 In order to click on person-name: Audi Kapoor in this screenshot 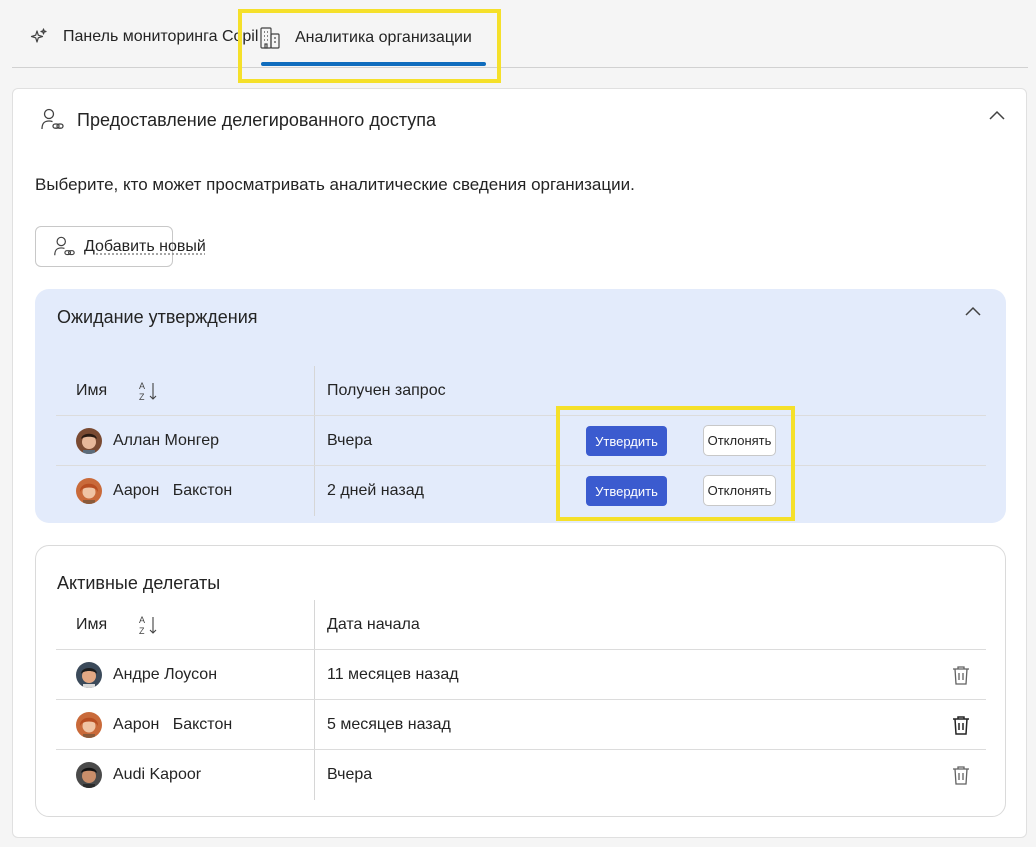, I will do `click(157, 774)`.